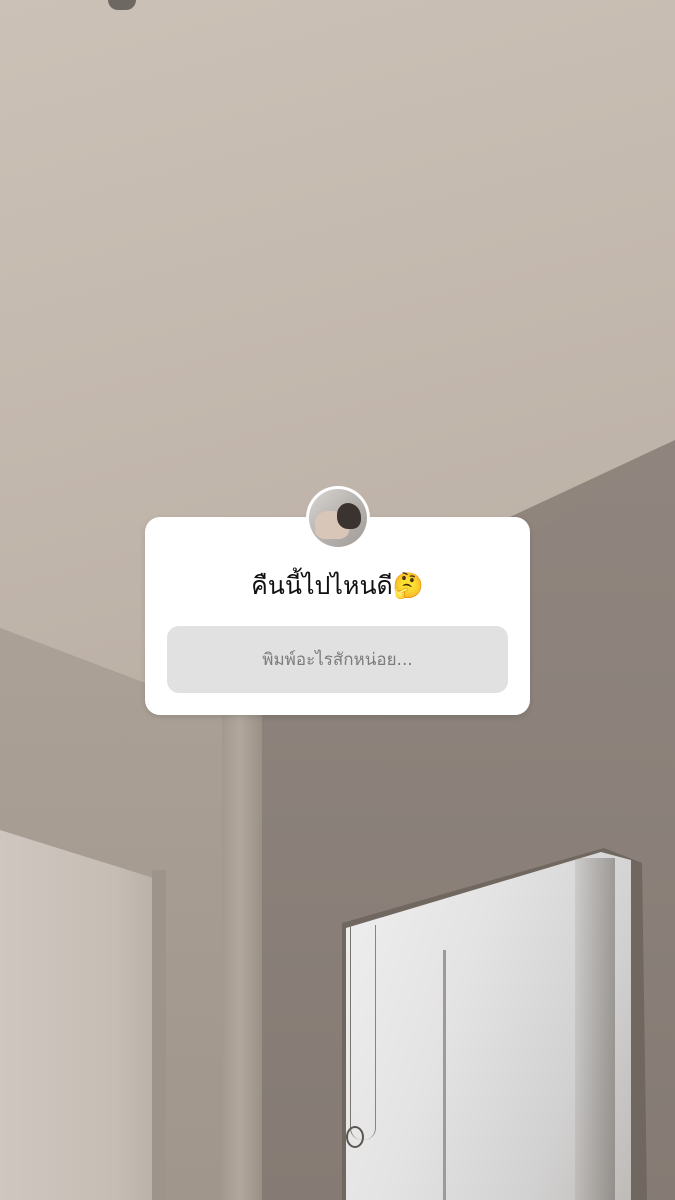 Image resolution: width=675 pixels, height=1200 pixels. I want to click on hanging-necklace, so click(363, 1032).